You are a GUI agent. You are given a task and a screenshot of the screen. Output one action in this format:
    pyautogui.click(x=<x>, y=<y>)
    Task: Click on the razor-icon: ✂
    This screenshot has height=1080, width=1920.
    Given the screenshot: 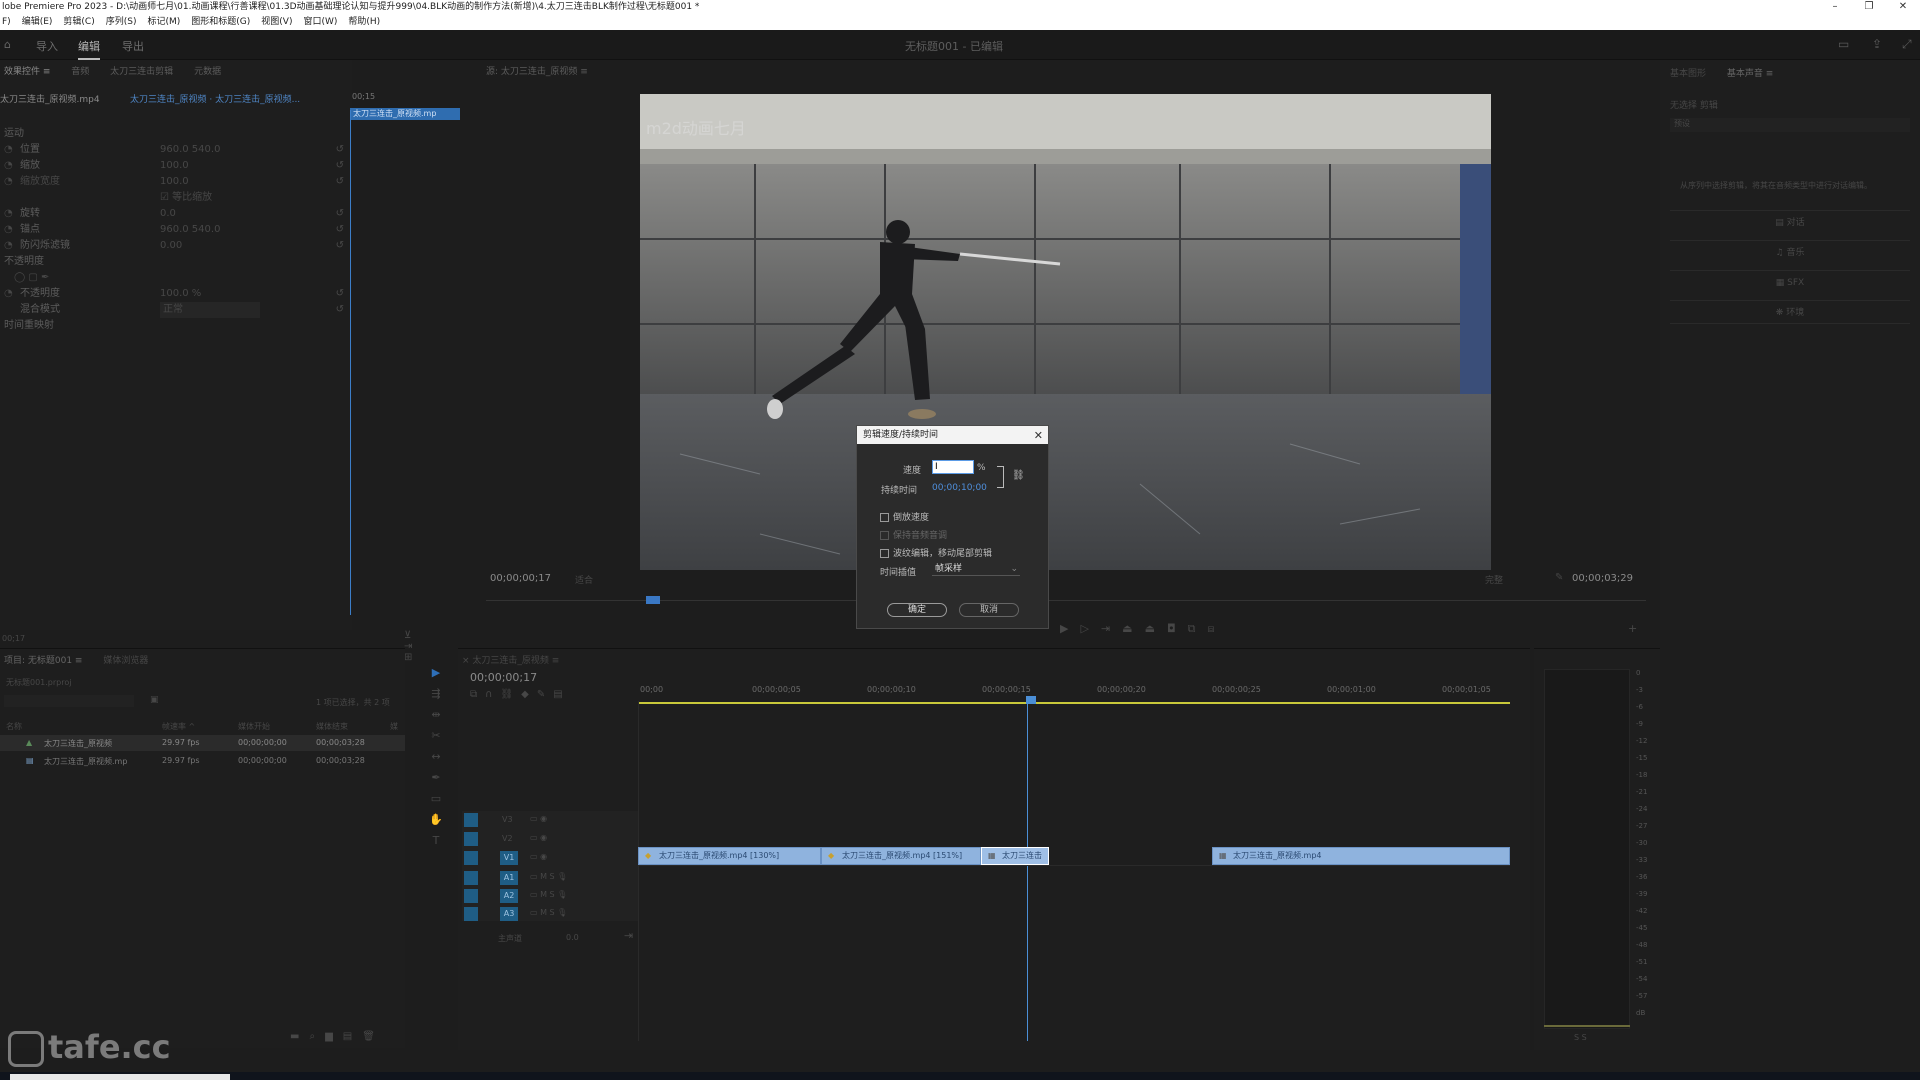 What is the action you would take?
    pyautogui.click(x=436, y=735)
    